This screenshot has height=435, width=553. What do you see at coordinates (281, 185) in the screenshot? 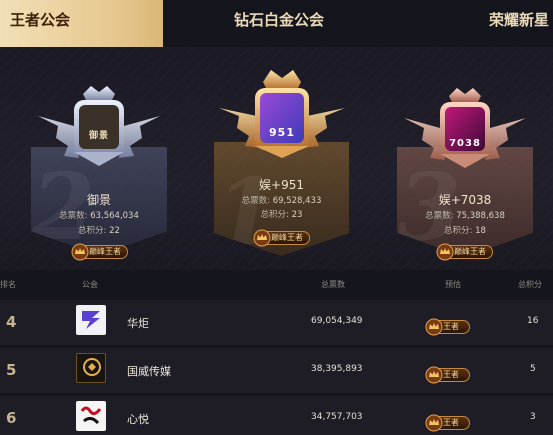
I see `guild-name: 娱+951` at bounding box center [281, 185].